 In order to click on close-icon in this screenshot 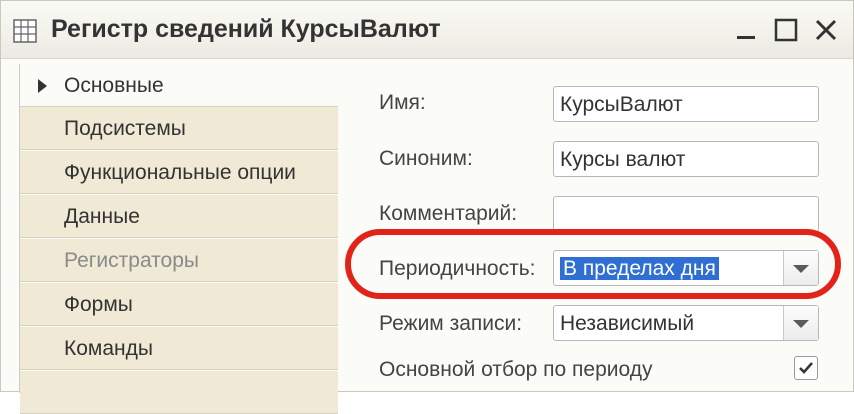, I will do `click(826, 30)`.